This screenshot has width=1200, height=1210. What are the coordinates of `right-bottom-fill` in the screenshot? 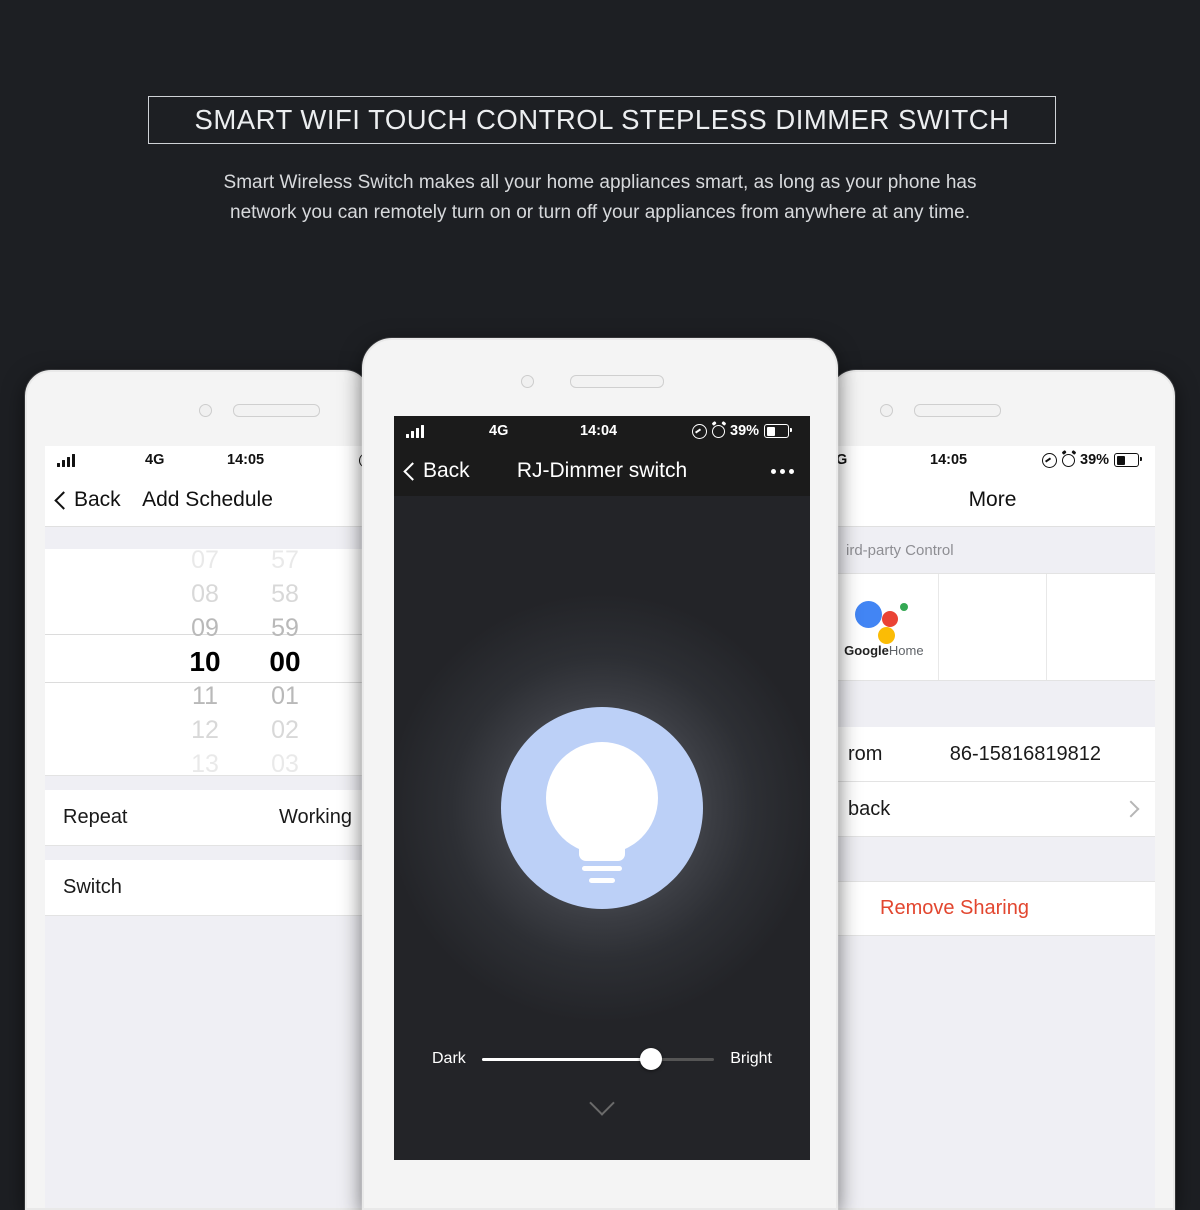 It's located at (992, 1072).